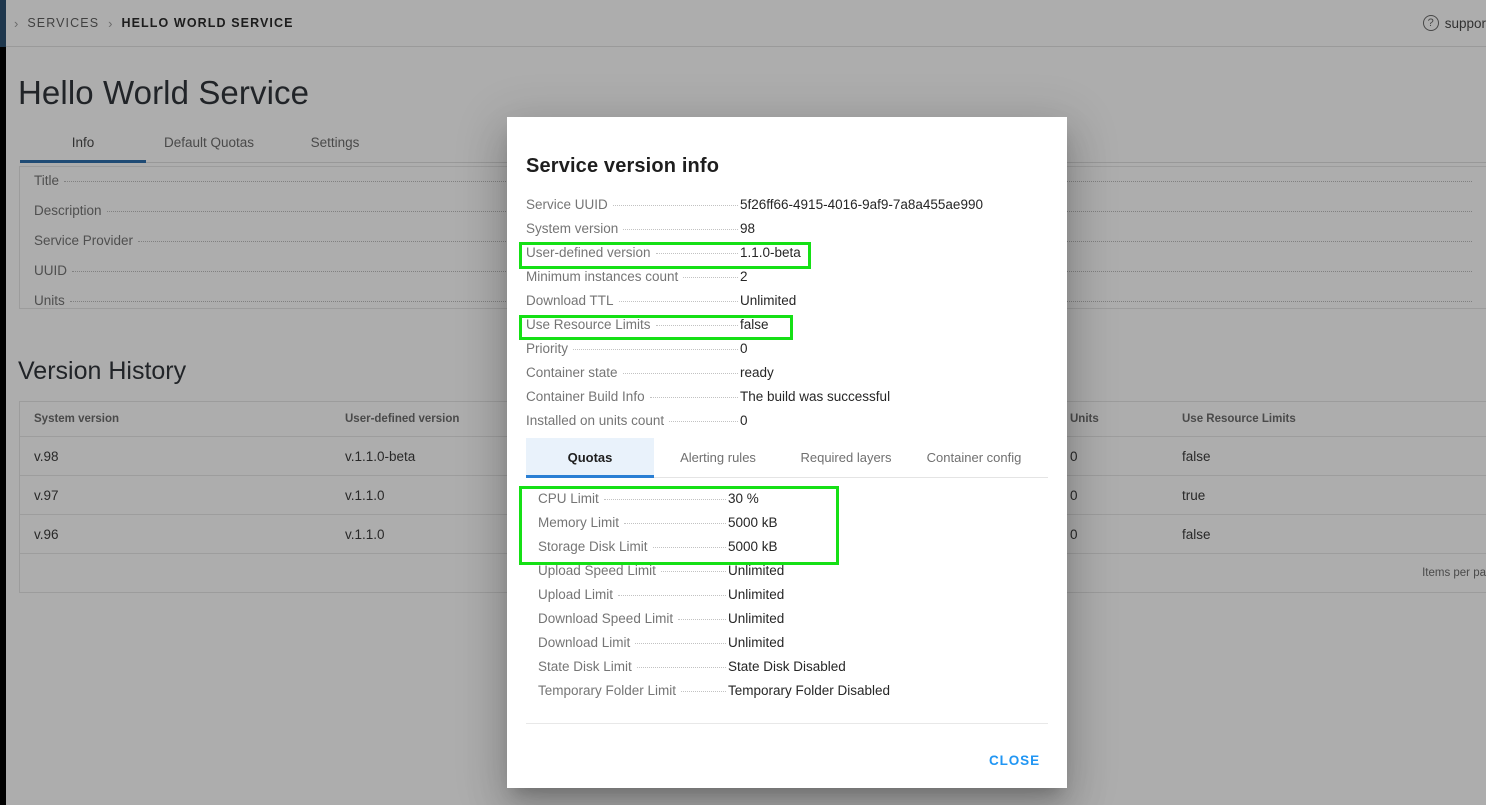  Describe the element at coordinates (787, 377) in the screenshot. I see `field-container-state: Container state ready` at that location.